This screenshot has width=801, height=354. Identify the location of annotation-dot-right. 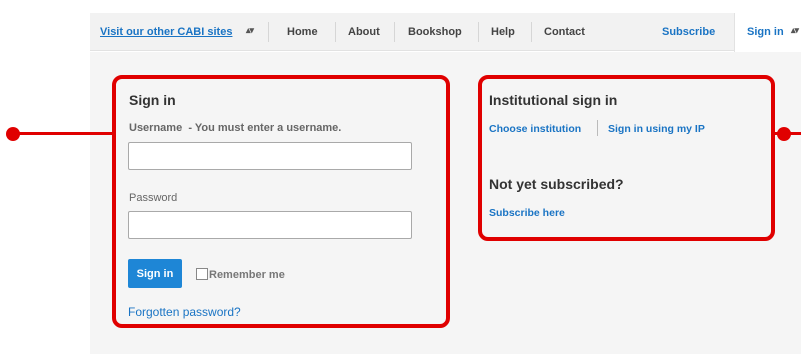
(784, 134).